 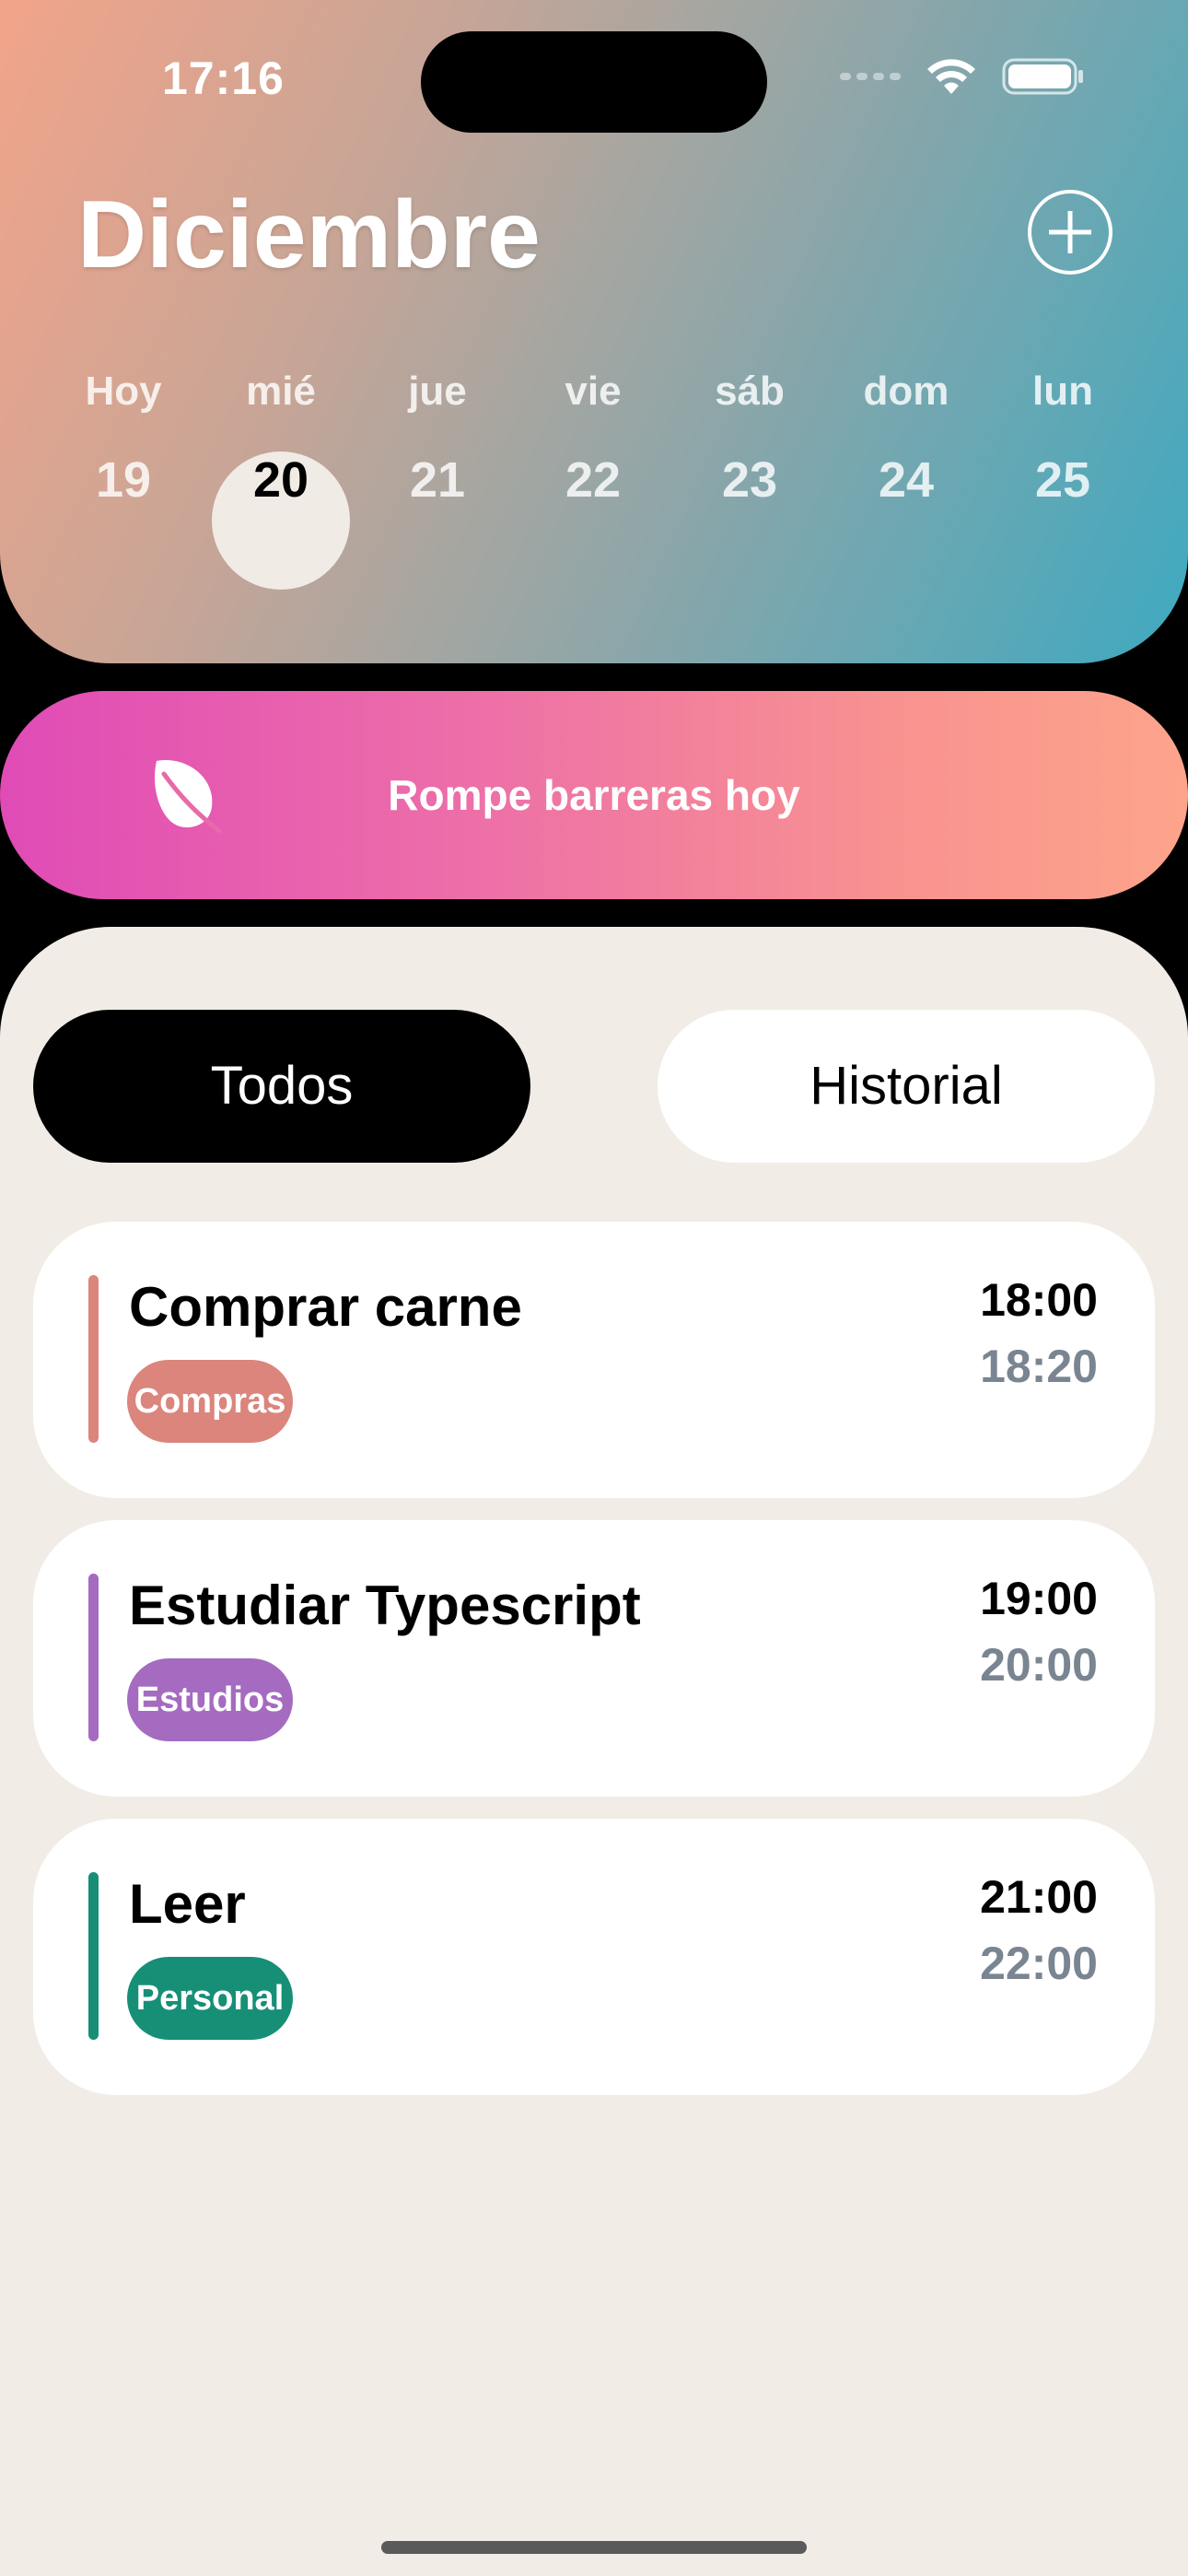 I want to click on task-title: Estudiar Typescript, so click(x=385, y=1605).